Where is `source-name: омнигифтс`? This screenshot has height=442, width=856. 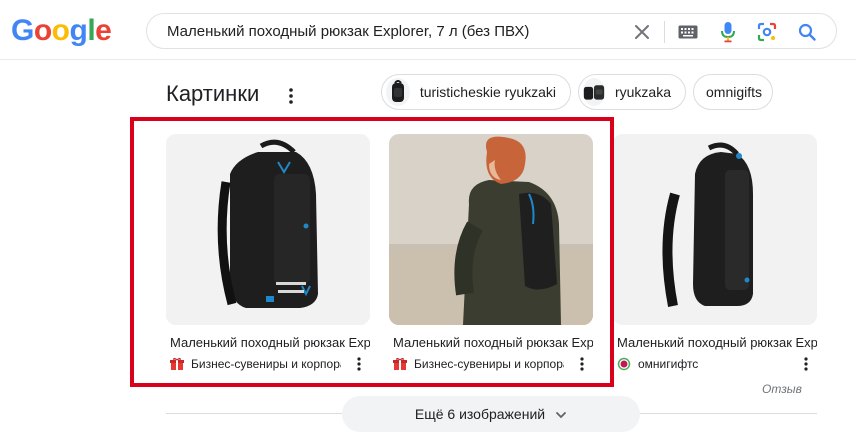
source-name: омнигифтс is located at coordinates (668, 364).